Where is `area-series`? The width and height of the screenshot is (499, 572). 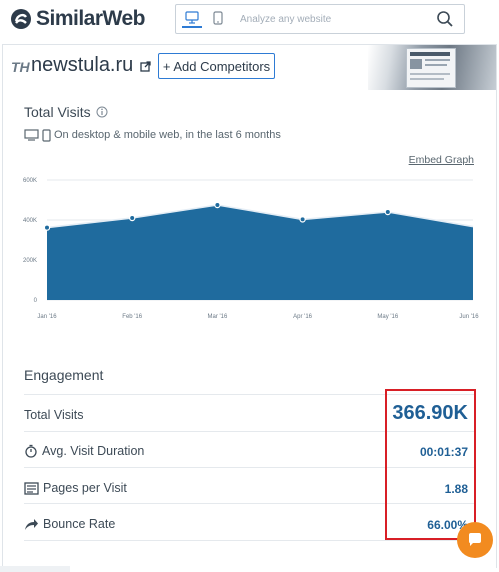
area-series is located at coordinates (260, 252).